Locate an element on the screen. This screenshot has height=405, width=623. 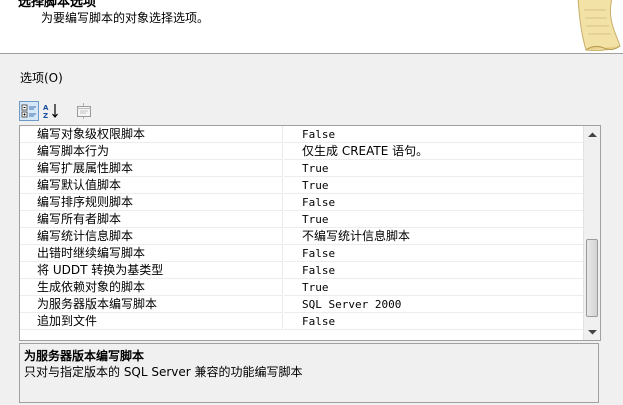
arrow-down-icon is located at coordinates (592, 331).